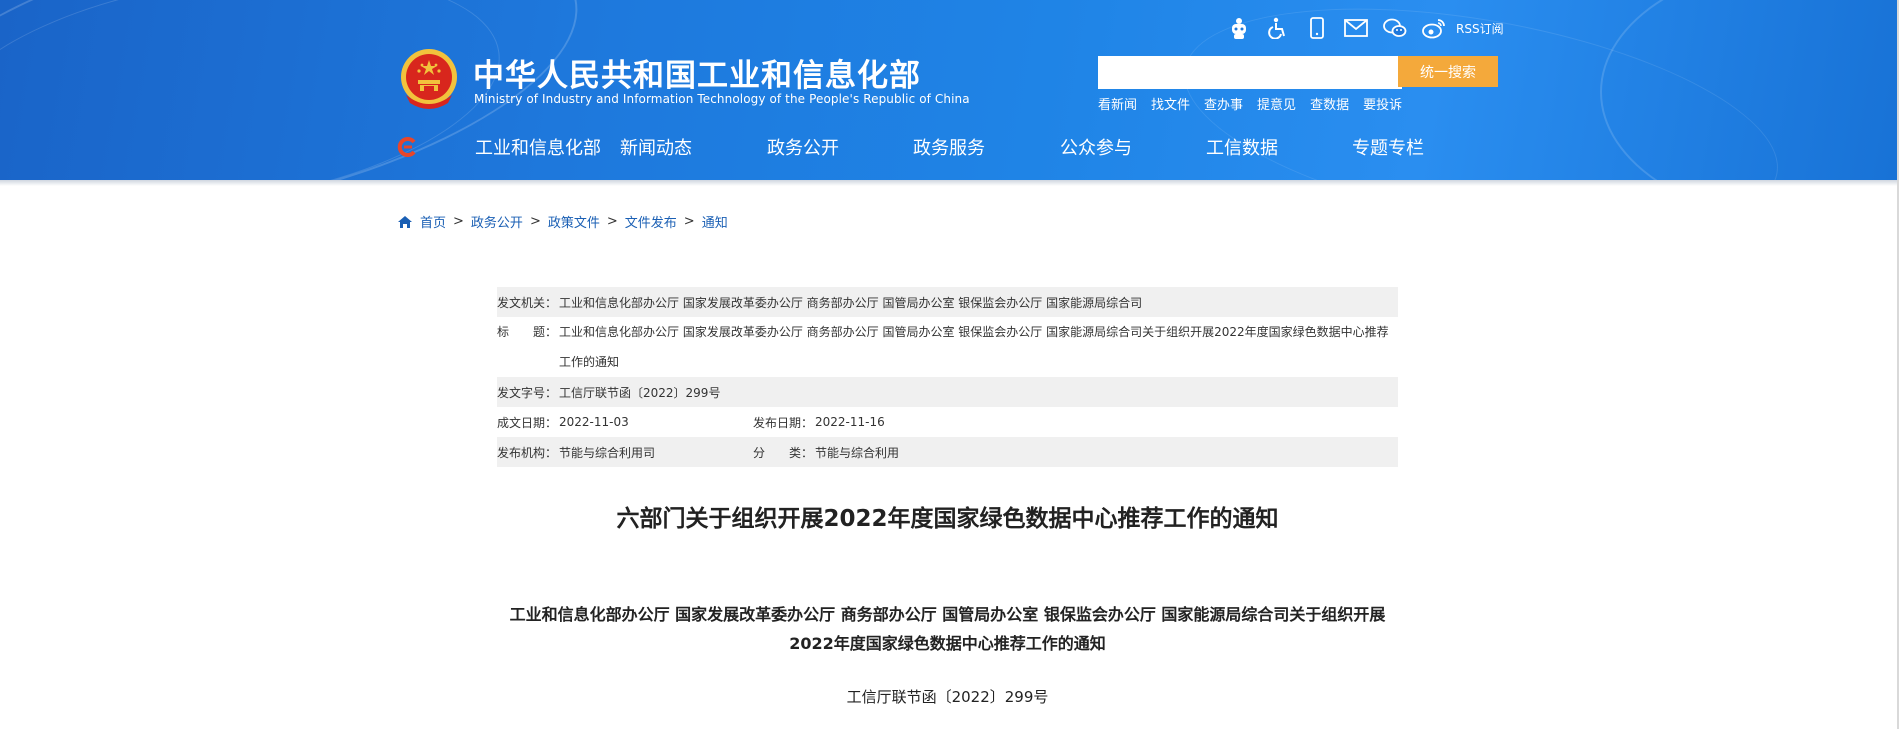 The image size is (1899, 729). Describe the element at coordinates (693, 147) in the screenshot. I see `nav-item-news: 新闻动态` at that location.